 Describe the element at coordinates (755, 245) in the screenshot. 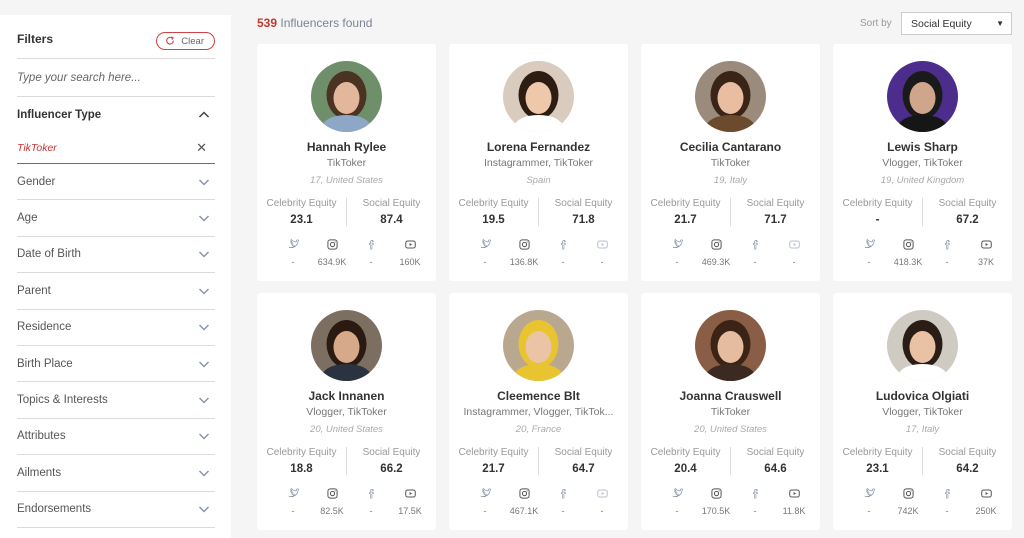

I see `facebook-icon` at that location.